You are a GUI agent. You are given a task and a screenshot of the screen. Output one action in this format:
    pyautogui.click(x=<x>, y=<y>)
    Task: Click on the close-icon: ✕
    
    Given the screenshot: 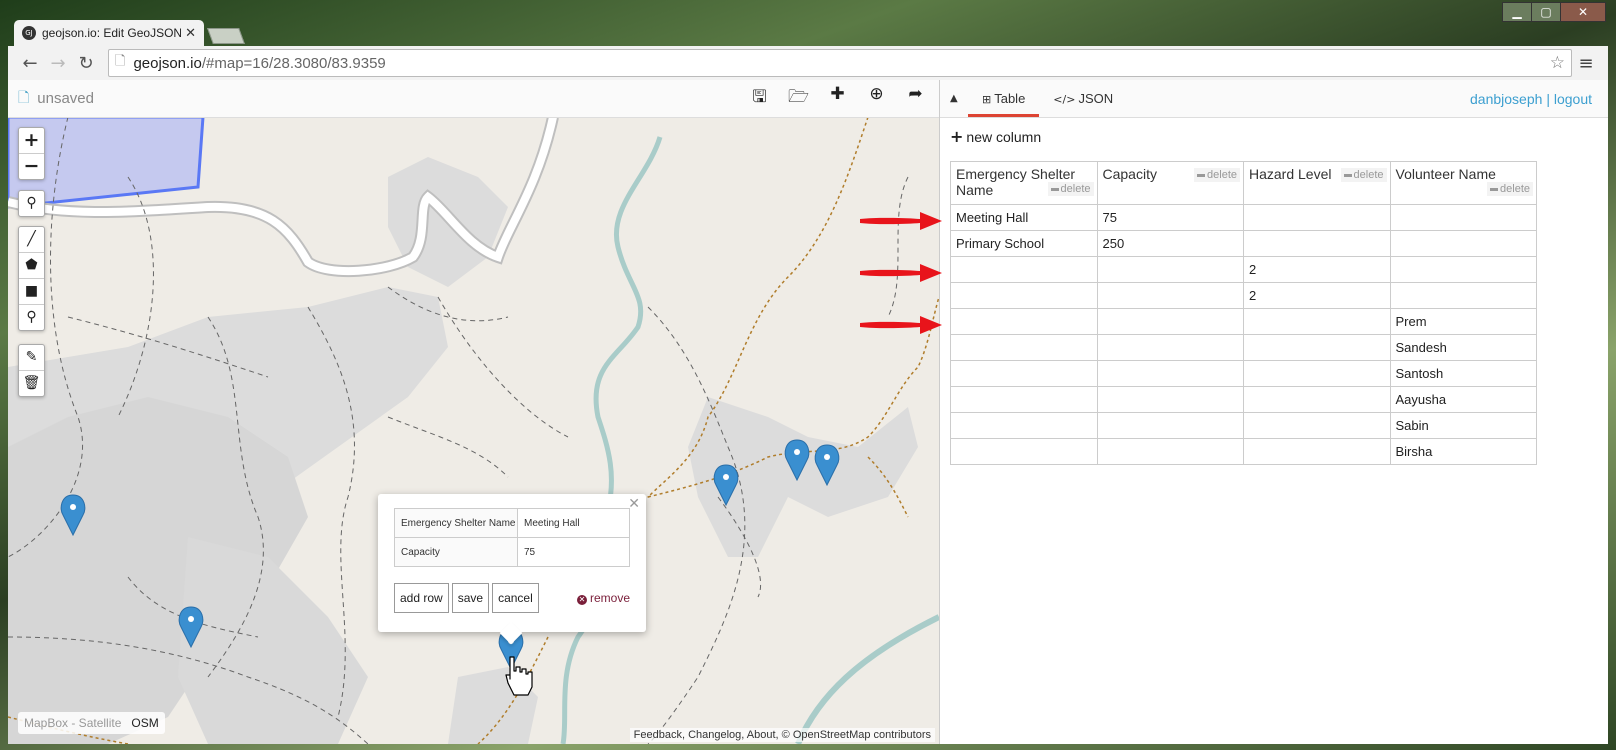 What is the action you would take?
    pyautogui.click(x=634, y=504)
    